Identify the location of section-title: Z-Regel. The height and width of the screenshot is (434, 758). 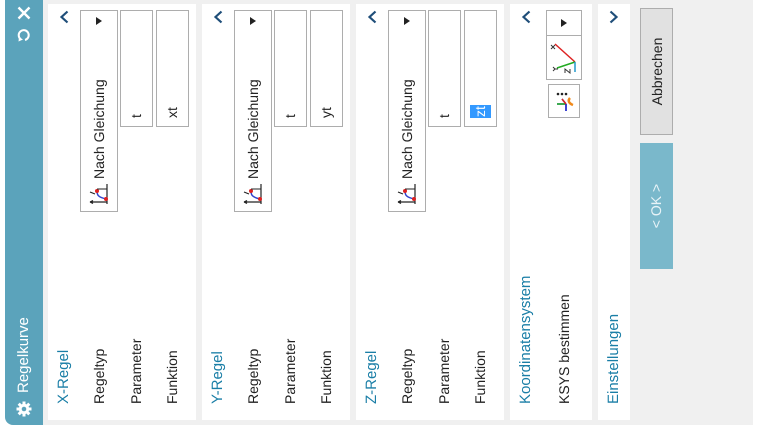
(372, 377).